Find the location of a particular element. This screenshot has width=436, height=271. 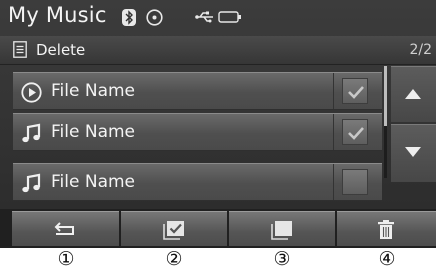

callout-3: ③ is located at coordinates (282, 259).